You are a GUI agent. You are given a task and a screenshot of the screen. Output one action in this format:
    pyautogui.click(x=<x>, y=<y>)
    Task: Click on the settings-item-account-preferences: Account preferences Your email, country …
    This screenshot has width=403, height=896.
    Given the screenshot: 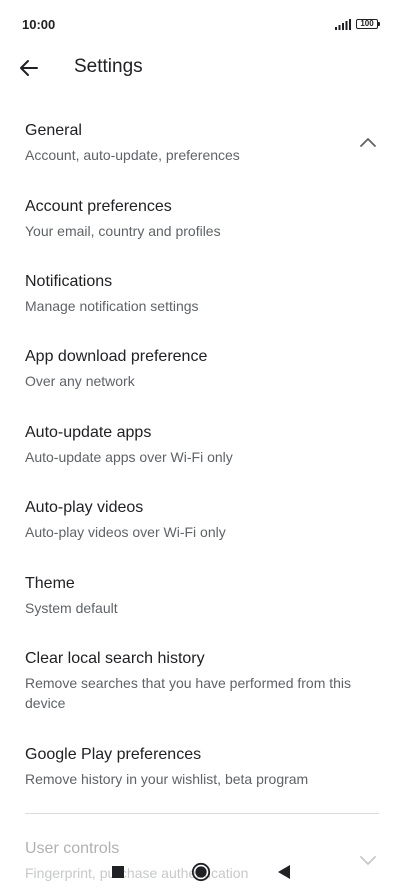 What is the action you would take?
    pyautogui.click(x=201, y=216)
    